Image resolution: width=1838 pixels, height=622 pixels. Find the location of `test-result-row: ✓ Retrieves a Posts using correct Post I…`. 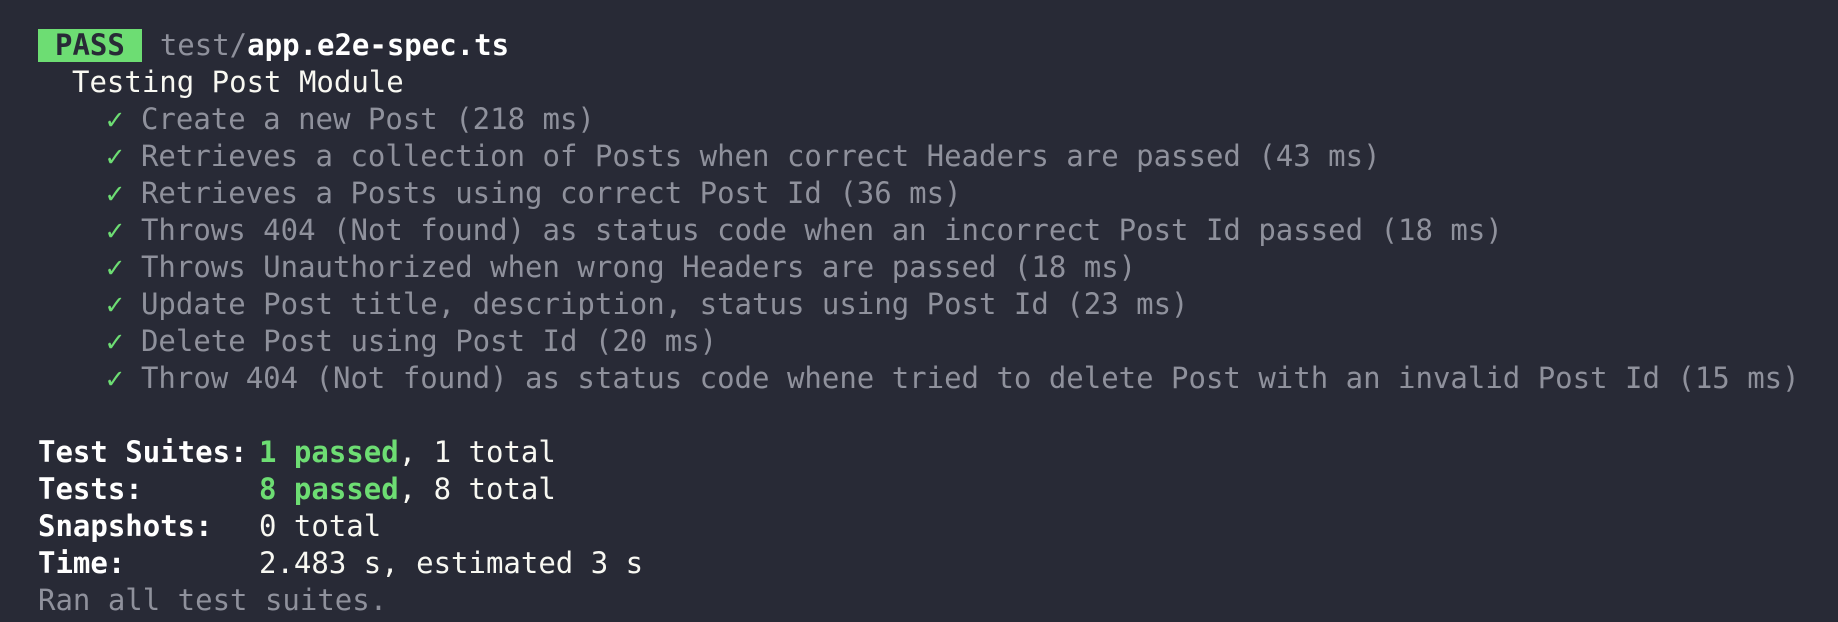

test-result-row: ✓ Retrieves a Posts using correct Post I… is located at coordinates (928, 193).